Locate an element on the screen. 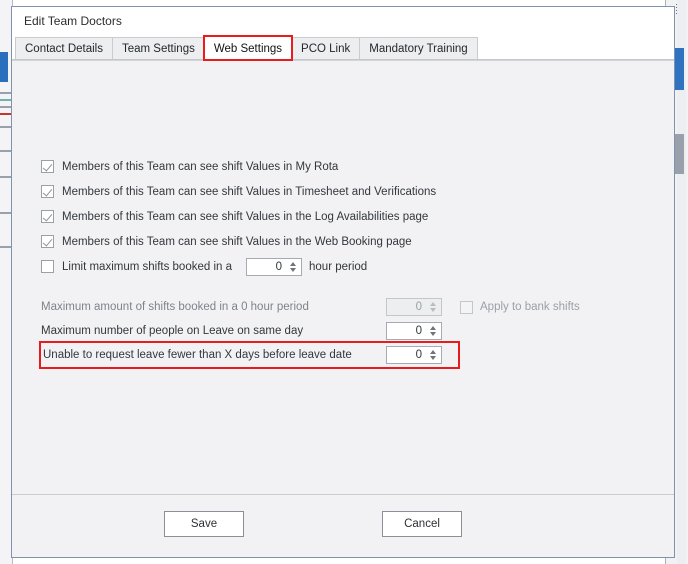  tab-contact-details: Contact Details is located at coordinates (64, 48).